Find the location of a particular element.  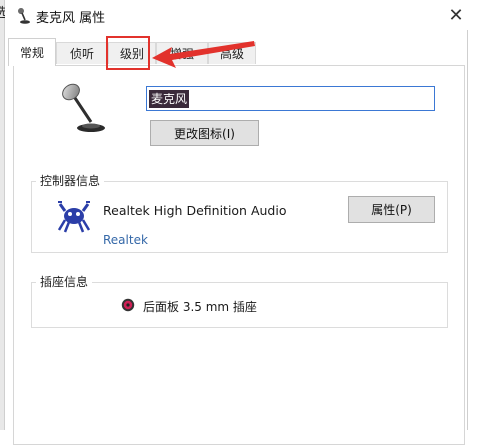

tab-listen: 侦听 is located at coordinates (82, 53).